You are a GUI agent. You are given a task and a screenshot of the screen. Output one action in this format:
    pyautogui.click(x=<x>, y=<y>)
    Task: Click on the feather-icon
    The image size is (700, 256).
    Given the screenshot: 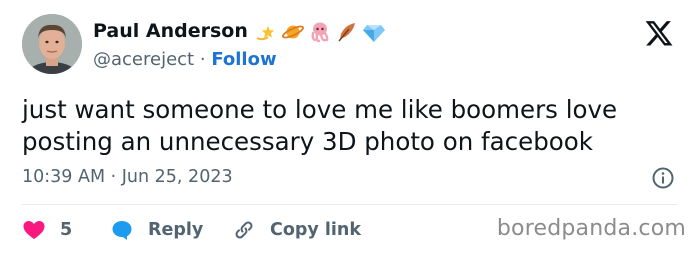 What is the action you would take?
    pyautogui.click(x=346, y=32)
    